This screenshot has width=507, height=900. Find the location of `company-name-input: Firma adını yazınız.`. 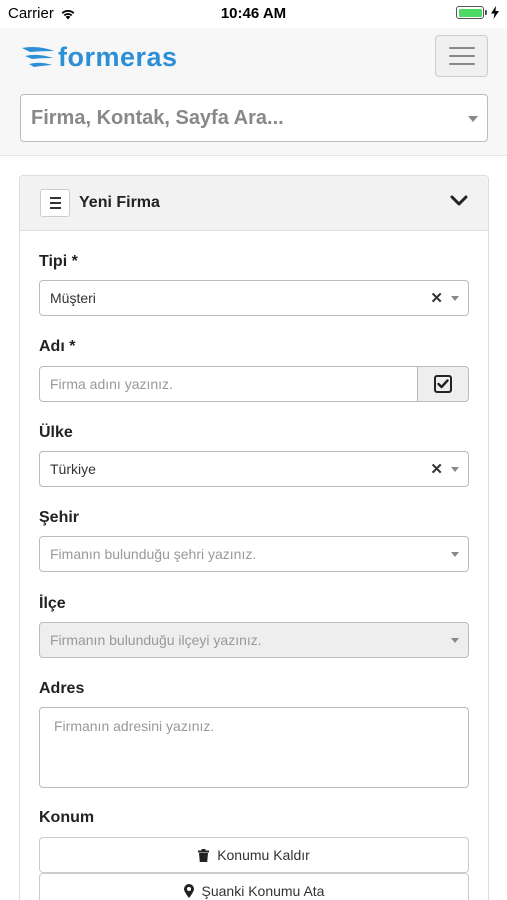

company-name-input: Firma adını yazınız. is located at coordinates (228, 384).